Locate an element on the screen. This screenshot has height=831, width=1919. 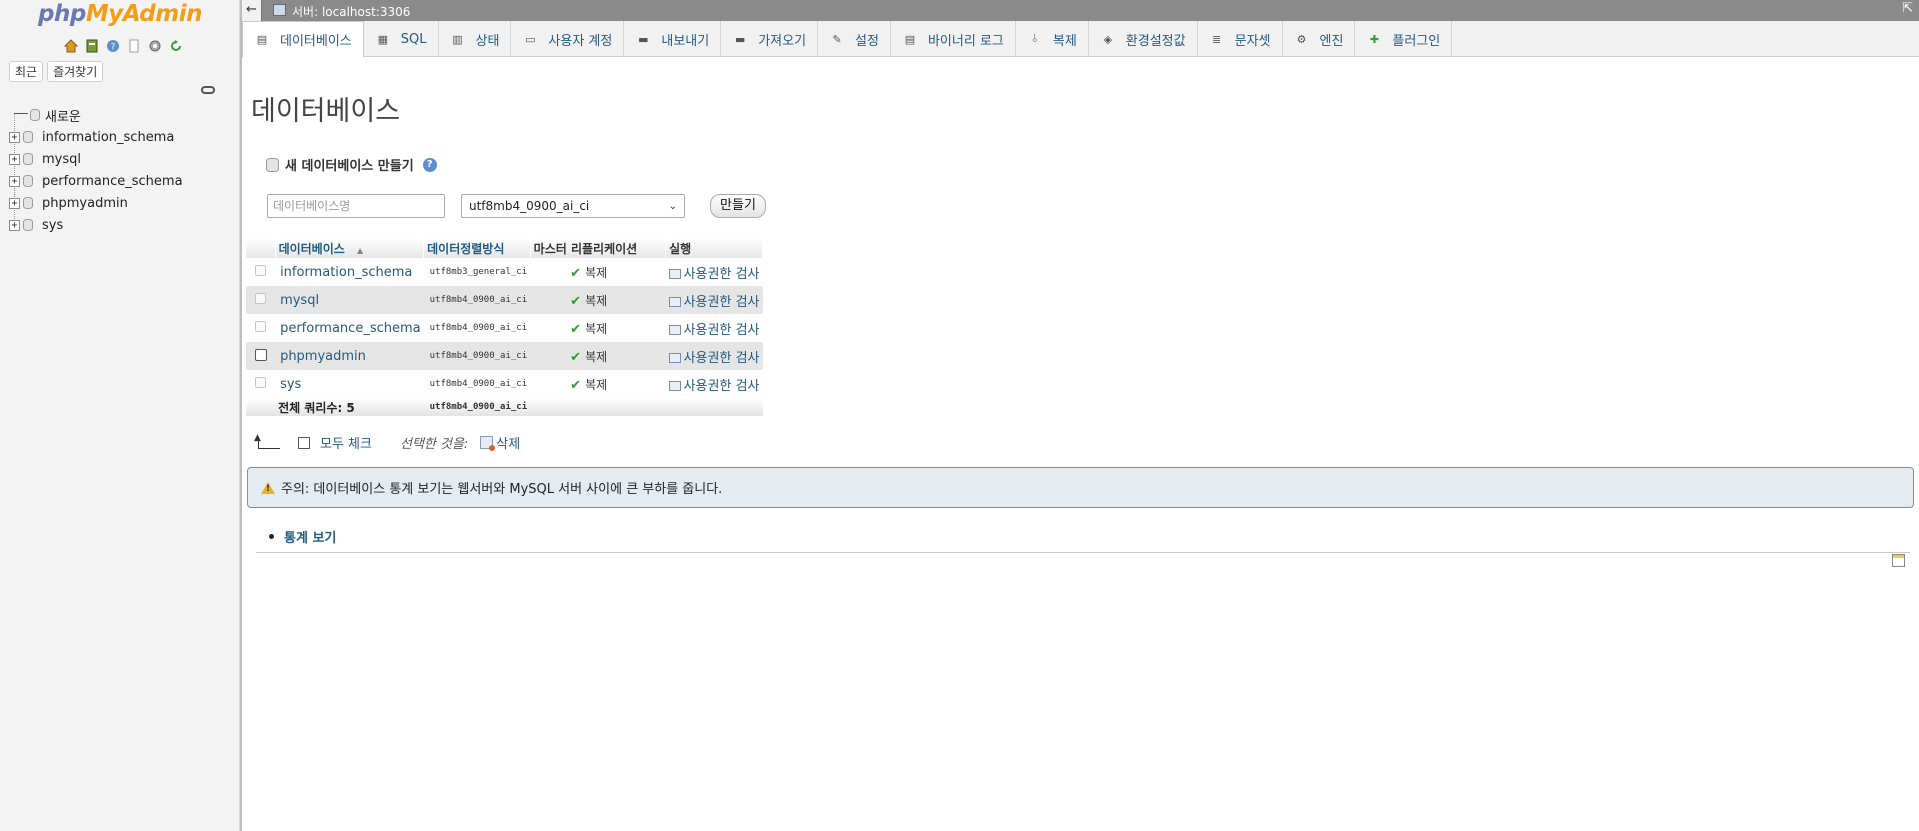
tab-label: 플러그인 is located at coordinates (1416, 41).